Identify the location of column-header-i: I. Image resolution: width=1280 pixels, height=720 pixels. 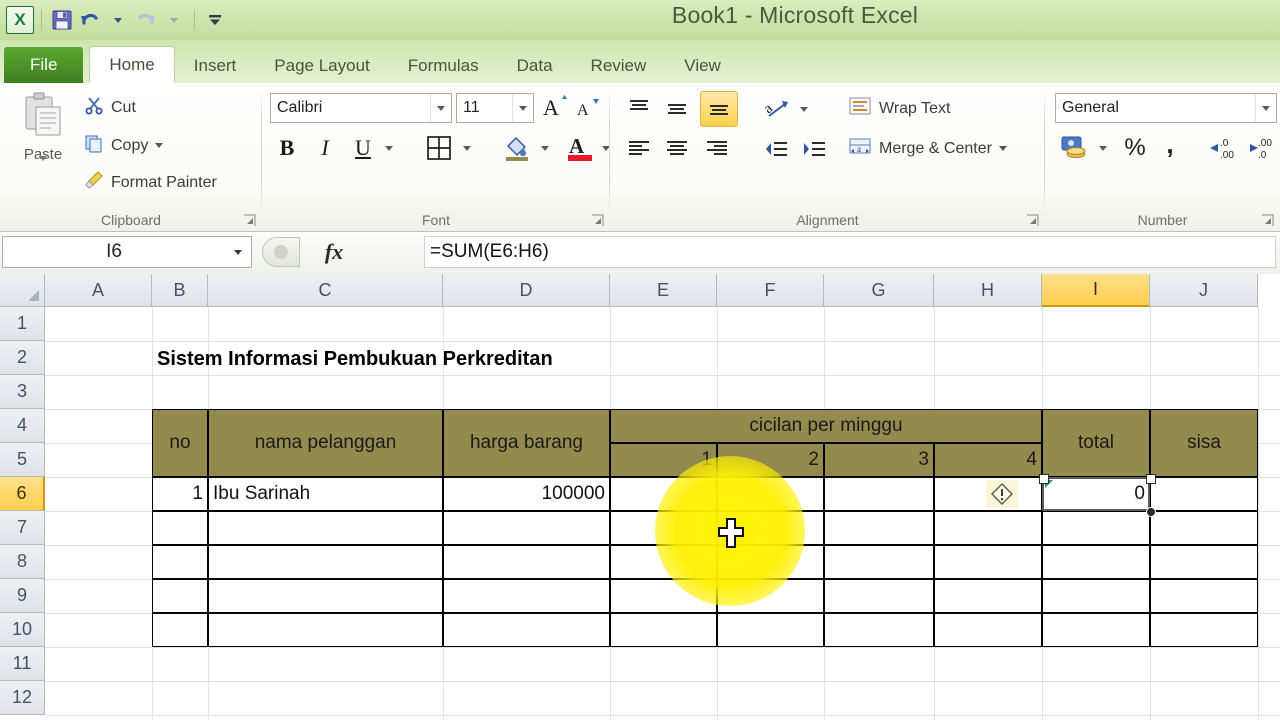
(1096, 290).